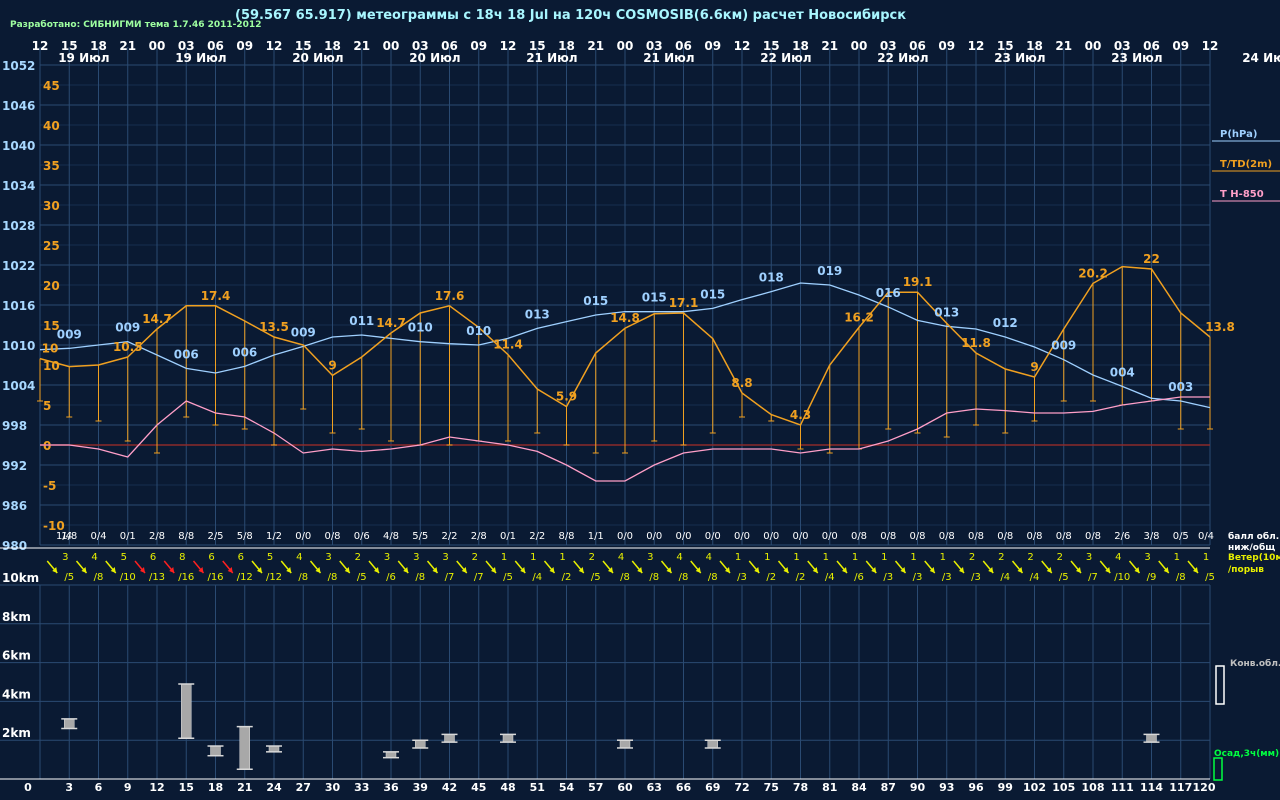 The width and height of the screenshot is (1280, 800). Describe the element at coordinates (1246, 754) in the screenshot. I see `precip-label: Осад,3ч(мм)` at that location.